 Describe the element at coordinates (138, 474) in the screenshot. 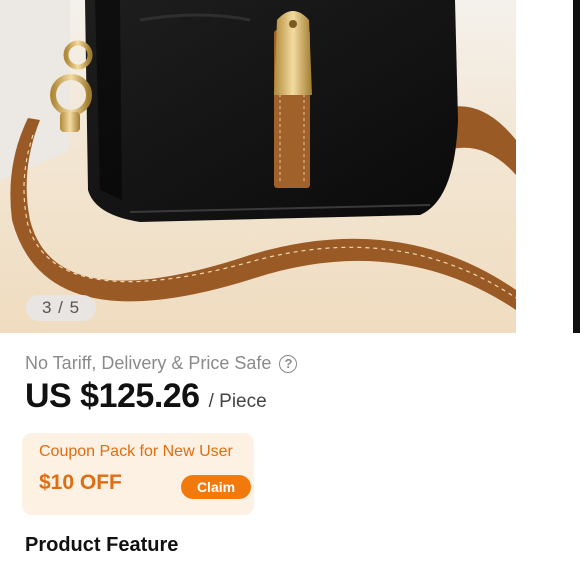

I see `coupon-card: Coupon Pack for New User $10 OFF Claim` at that location.